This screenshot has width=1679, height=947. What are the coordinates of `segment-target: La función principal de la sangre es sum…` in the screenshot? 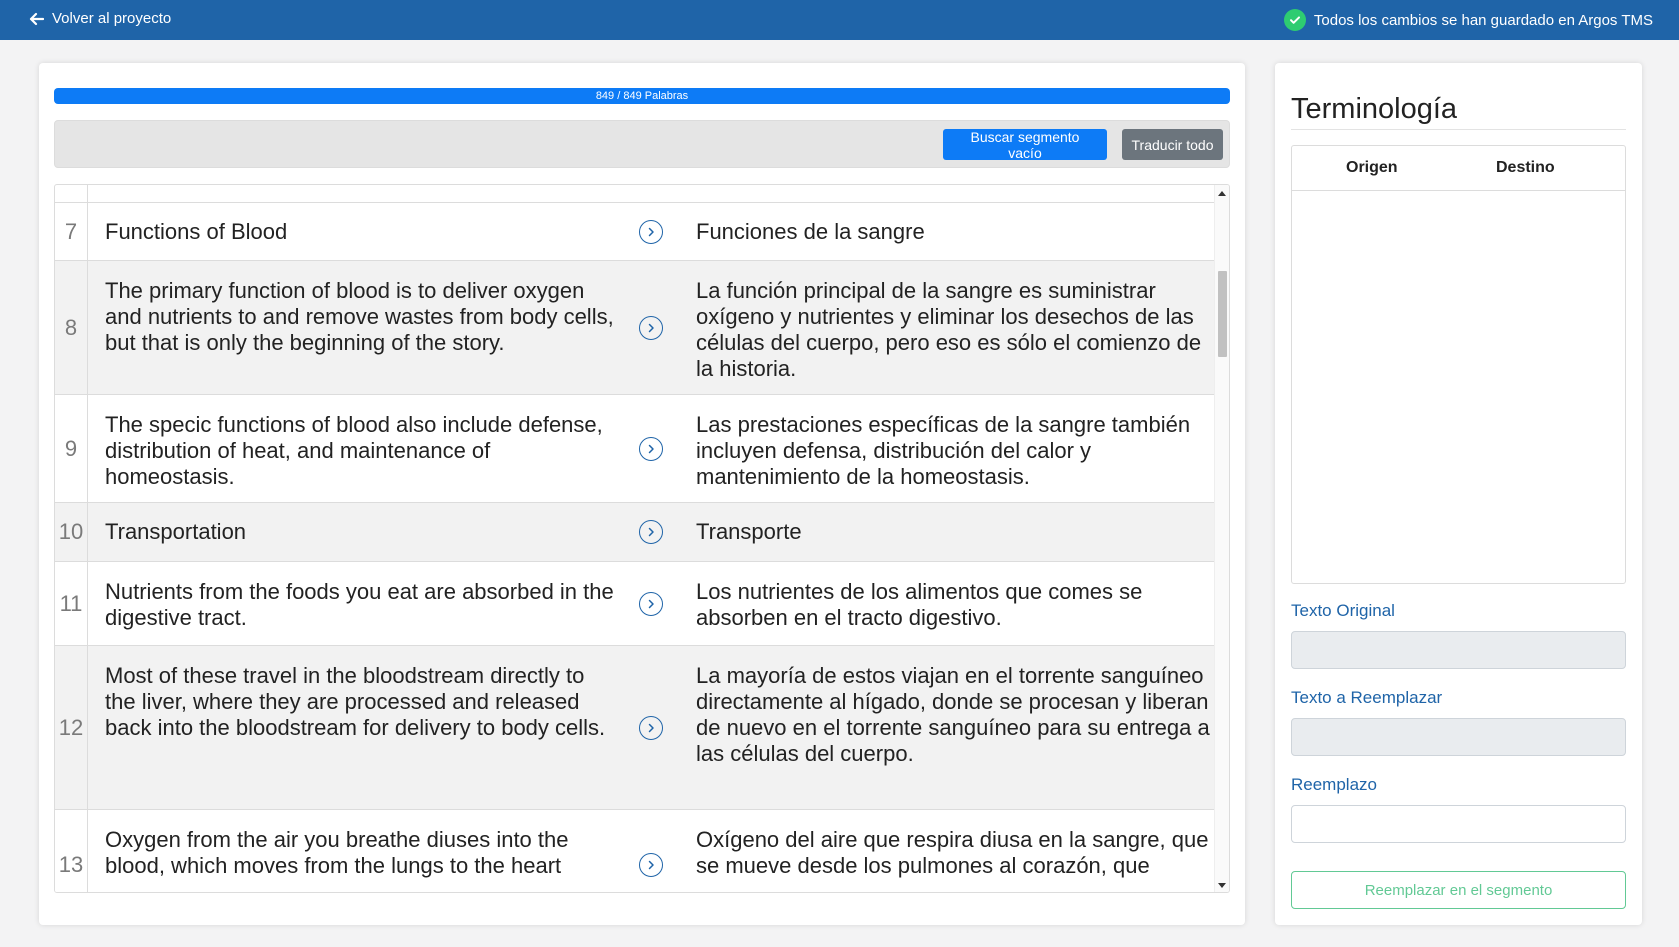 It's located at (953, 330).